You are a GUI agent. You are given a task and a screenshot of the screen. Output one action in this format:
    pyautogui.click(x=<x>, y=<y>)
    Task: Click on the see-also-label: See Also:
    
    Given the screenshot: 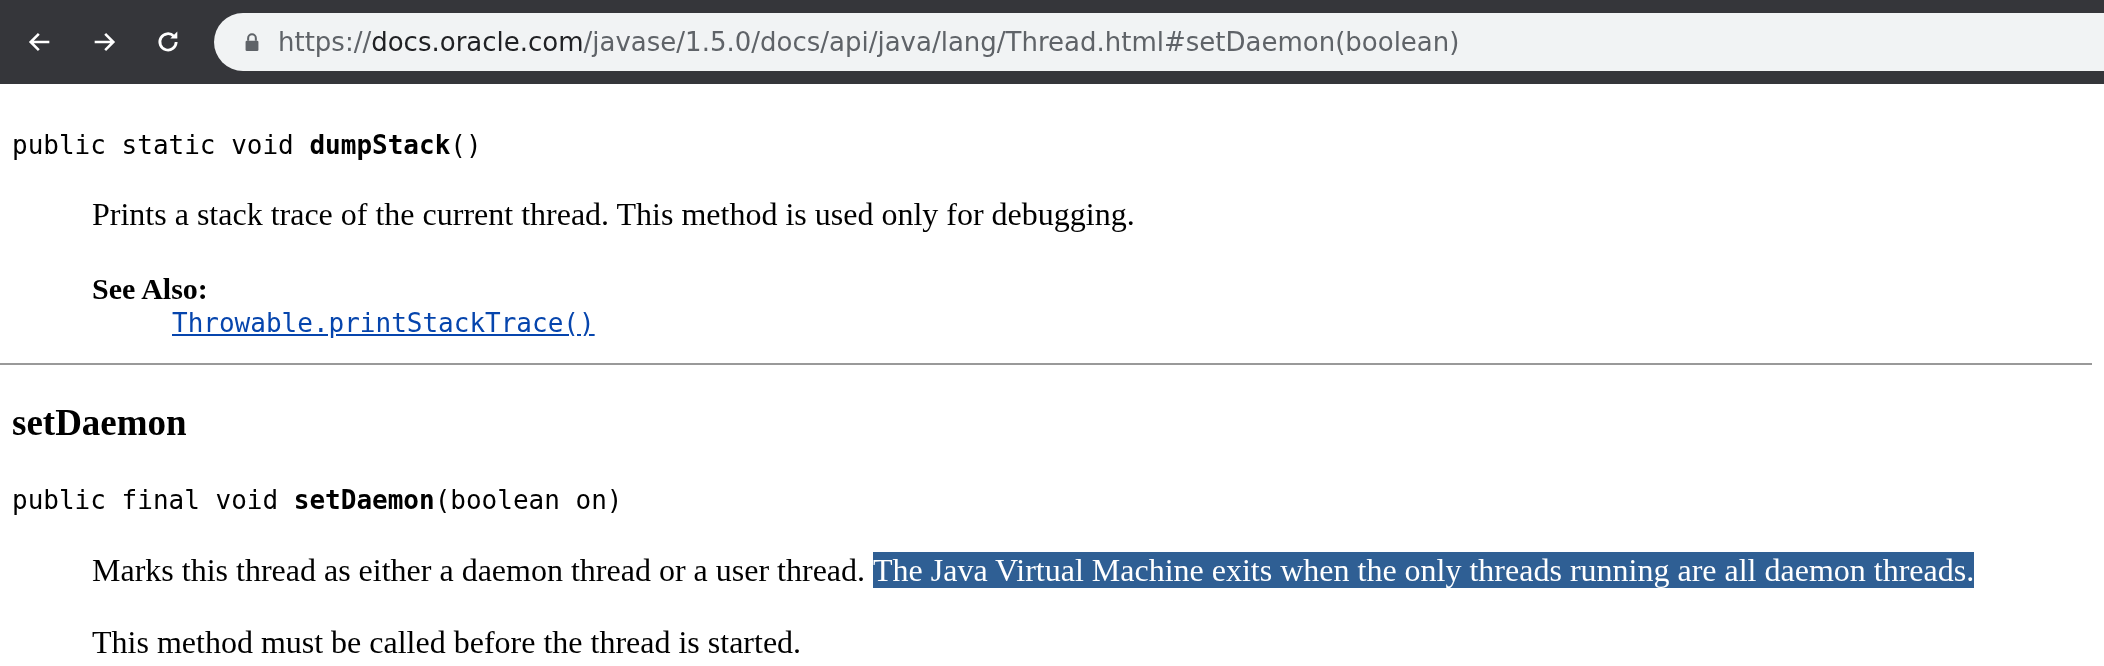 What is the action you would take?
    pyautogui.click(x=150, y=288)
    